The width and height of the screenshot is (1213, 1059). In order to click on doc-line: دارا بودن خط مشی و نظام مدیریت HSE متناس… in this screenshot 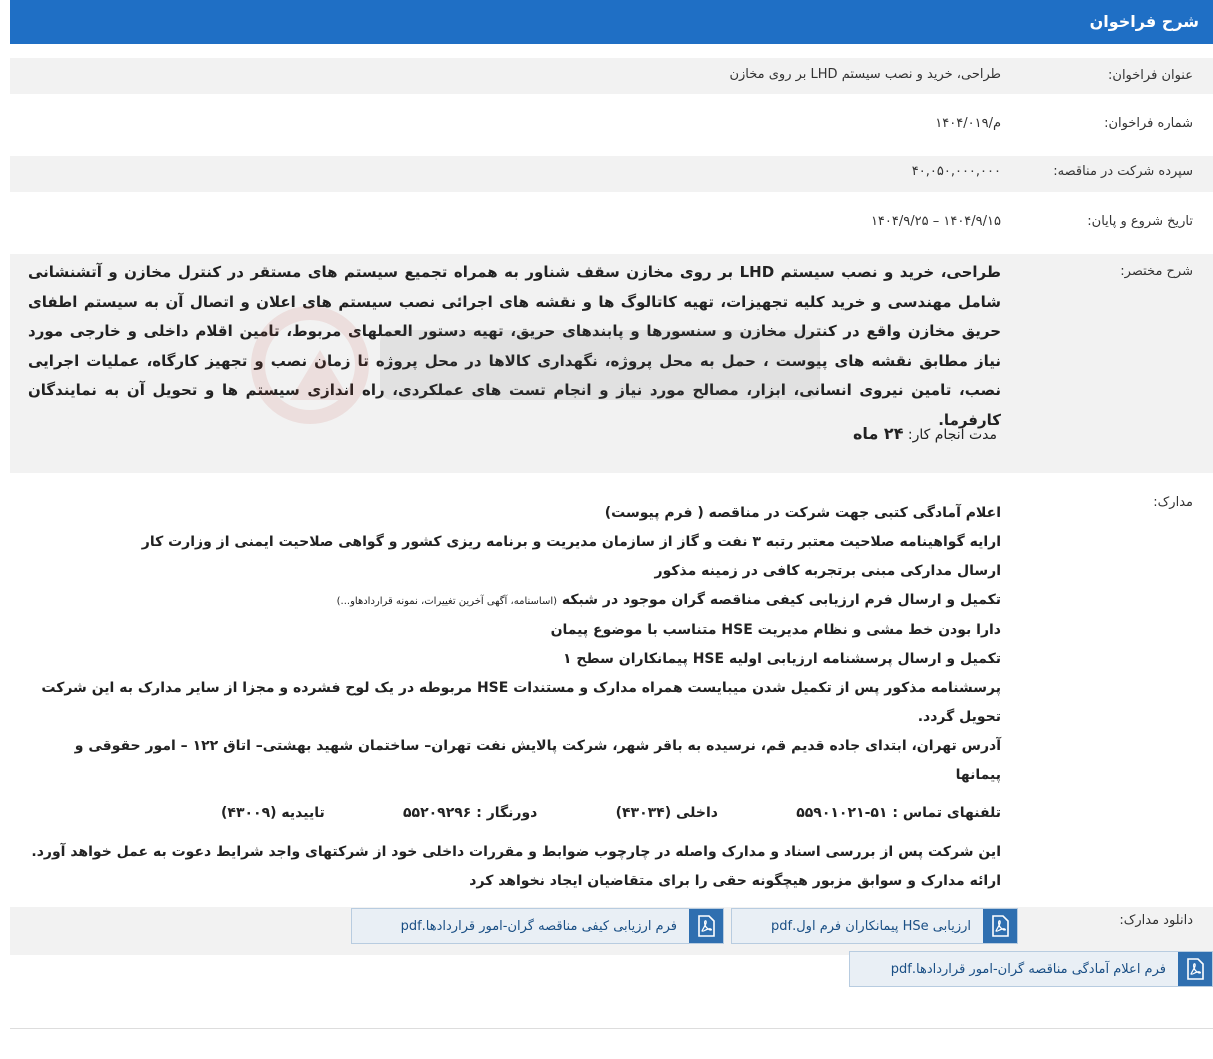, I will do `click(775, 630)`.